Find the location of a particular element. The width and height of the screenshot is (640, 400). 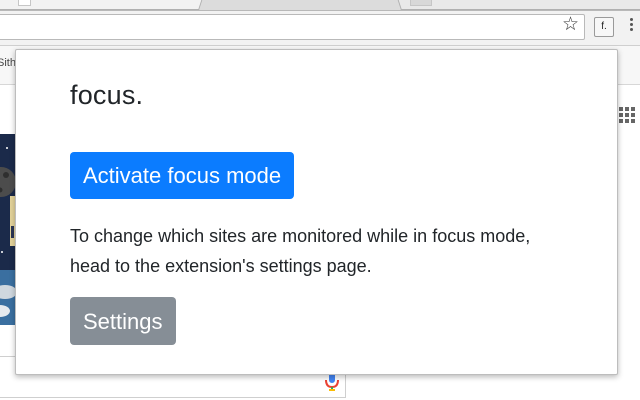

address-bar is located at coordinates (292, 27).